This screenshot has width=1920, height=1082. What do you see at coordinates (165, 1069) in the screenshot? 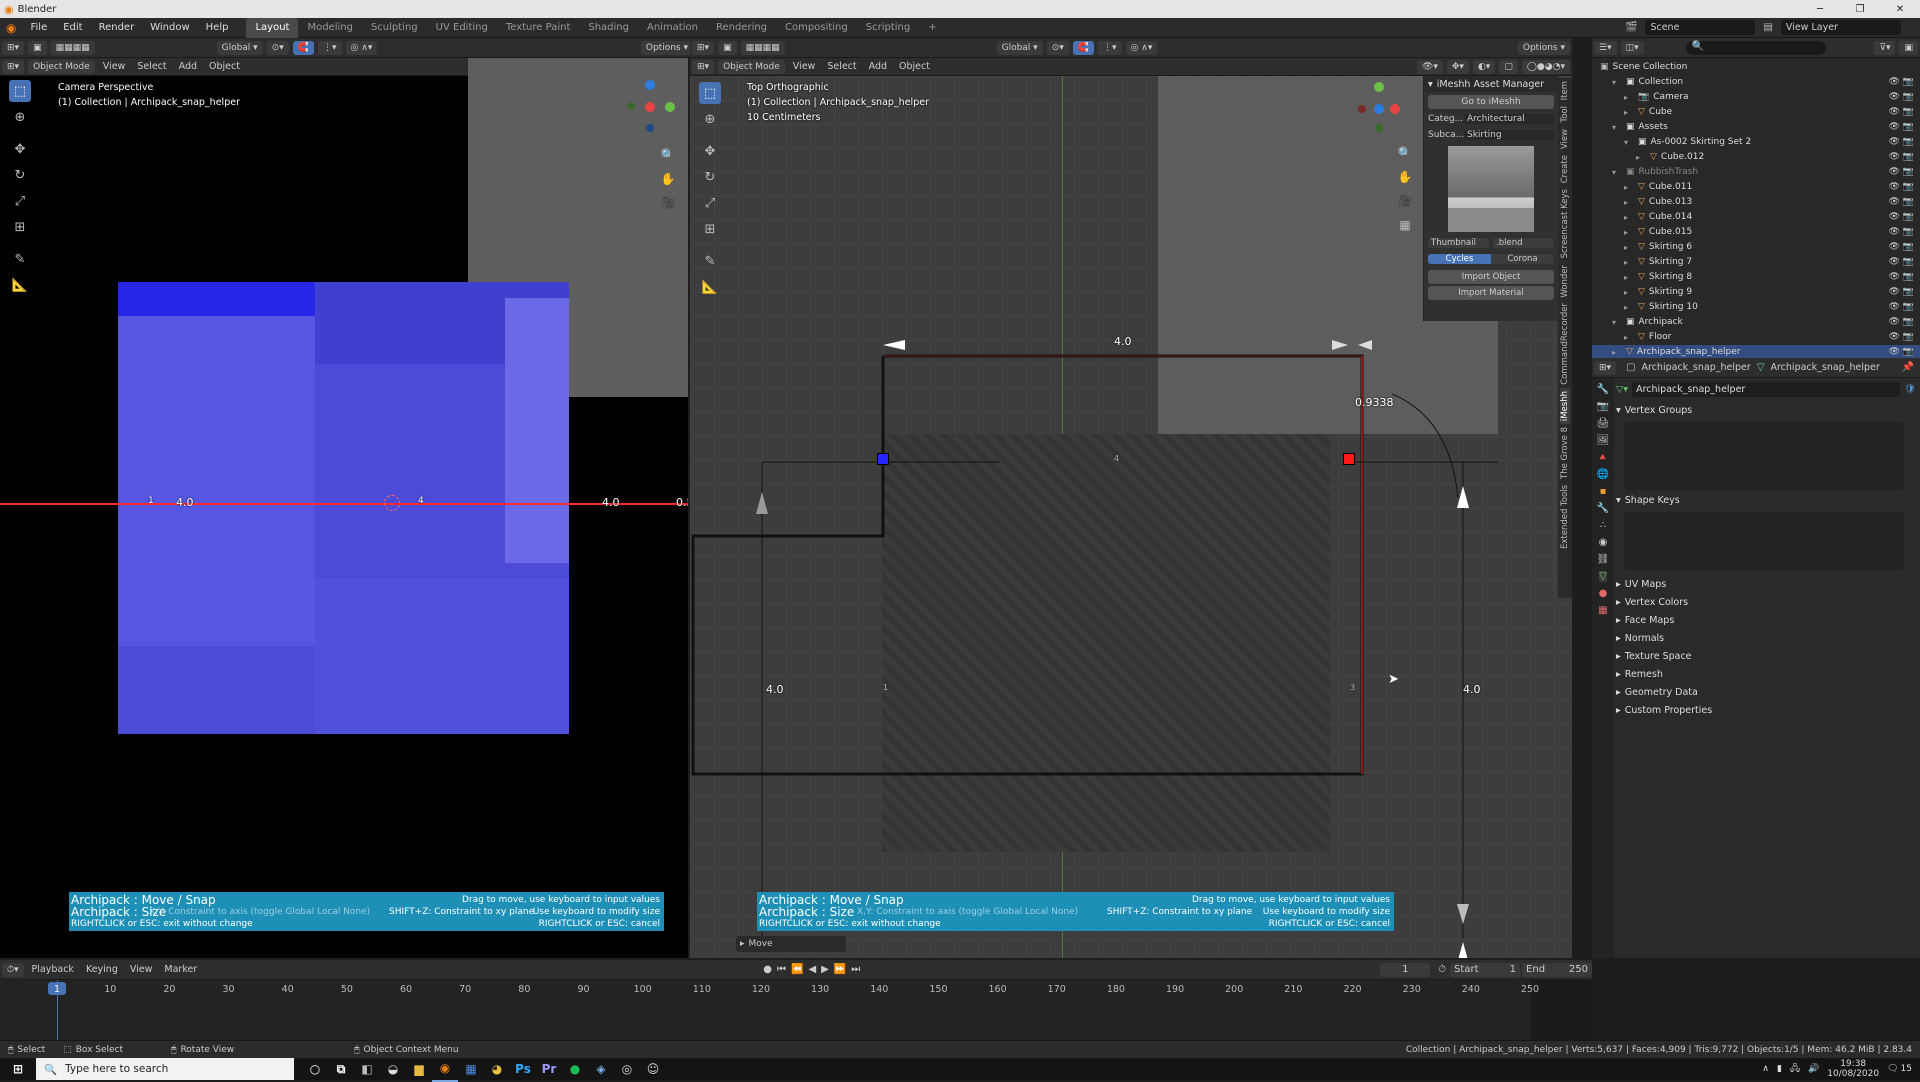
I see `taskbar-search-box: 🔍 Type here to search` at bounding box center [165, 1069].